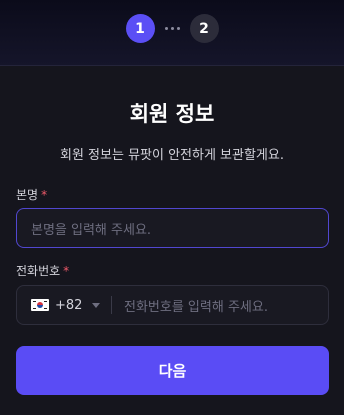 The image size is (344, 415). Describe the element at coordinates (172, 114) in the screenshot. I see `page-title: 회원 정보` at that location.